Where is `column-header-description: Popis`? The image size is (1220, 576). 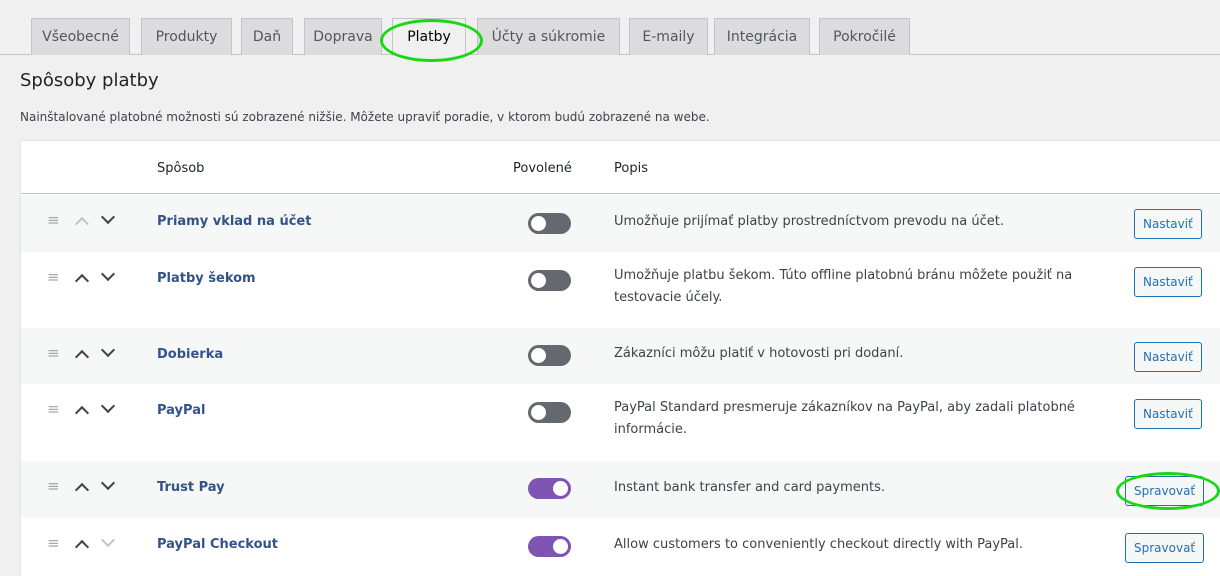
column-header-description: Popis is located at coordinates (631, 168).